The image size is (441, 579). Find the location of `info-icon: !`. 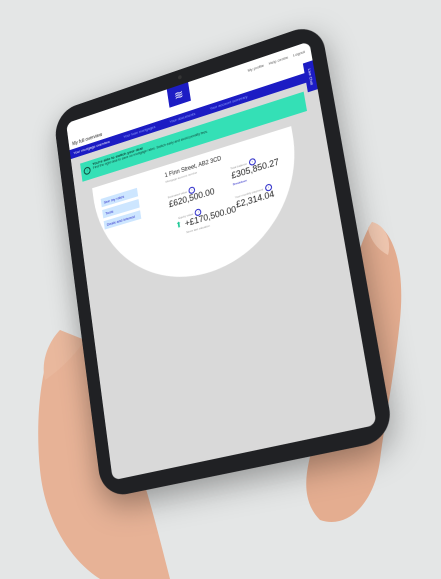

info-icon: ! is located at coordinates (87, 170).